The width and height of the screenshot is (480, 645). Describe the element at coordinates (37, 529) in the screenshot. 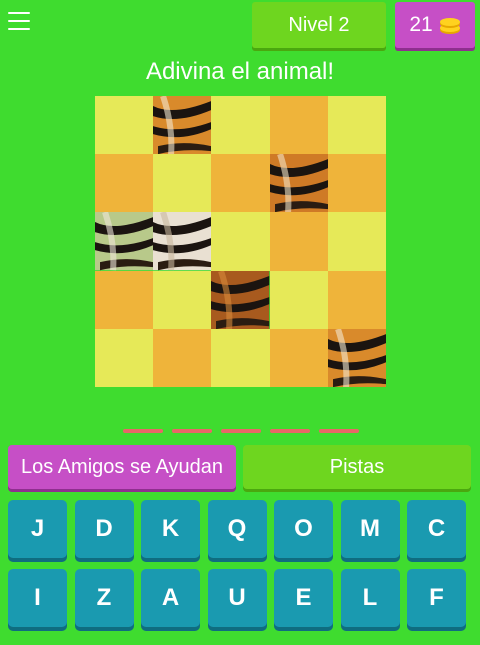

I see `letter-key-j: J` at that location.